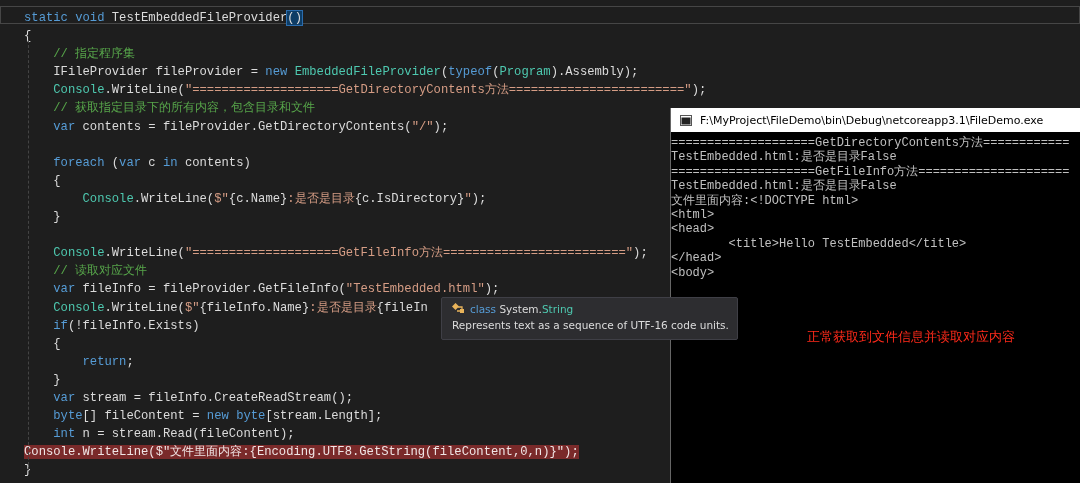 This screenshot has width=1080, height=483. What do you see at coordinates (184, 108) in the screenshot?
I see `code-line: // 获取指定目录下的所有内容，包含目录和文件` at bounding box center [184, 108].